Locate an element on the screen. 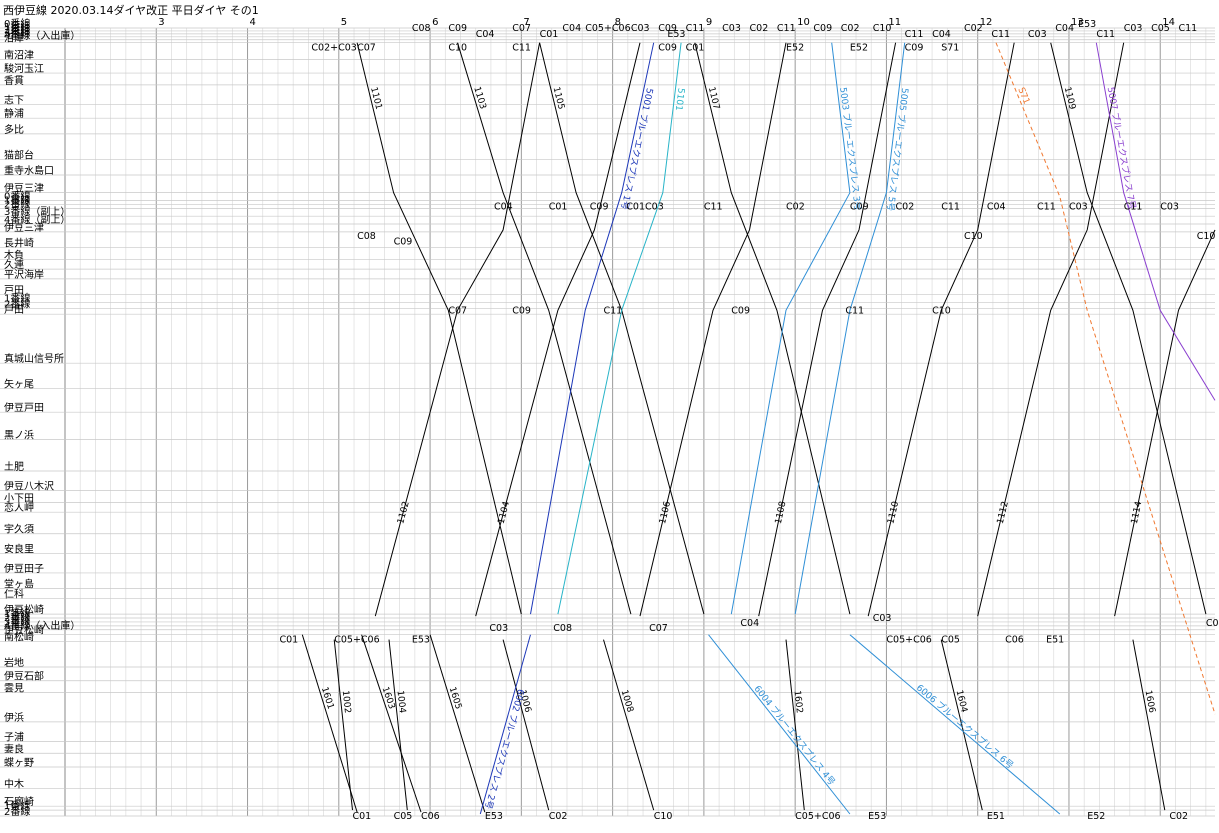 Image resolution: width=1219 pixels, height=833 pixels. car-label: C02+C03 is located at coordinates (333, 48).